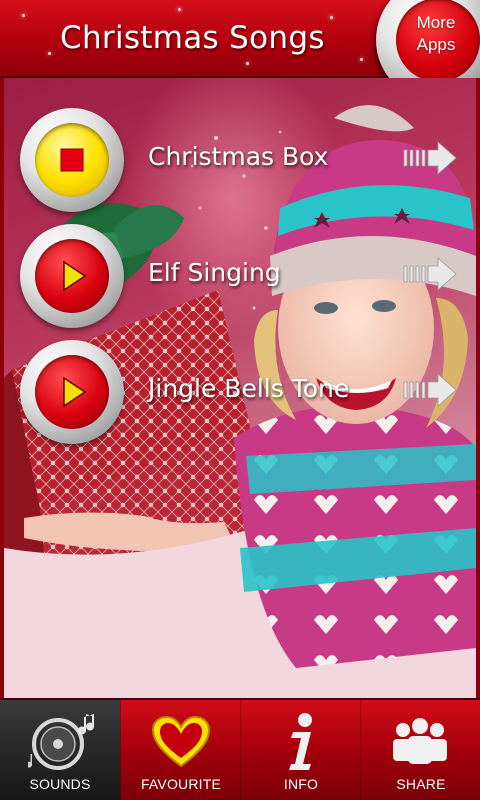 The image size is (480, 800). Describe the element at coordinates (192, 38) in the screenshot. I see `page-title: Christmas Songs` at that location.